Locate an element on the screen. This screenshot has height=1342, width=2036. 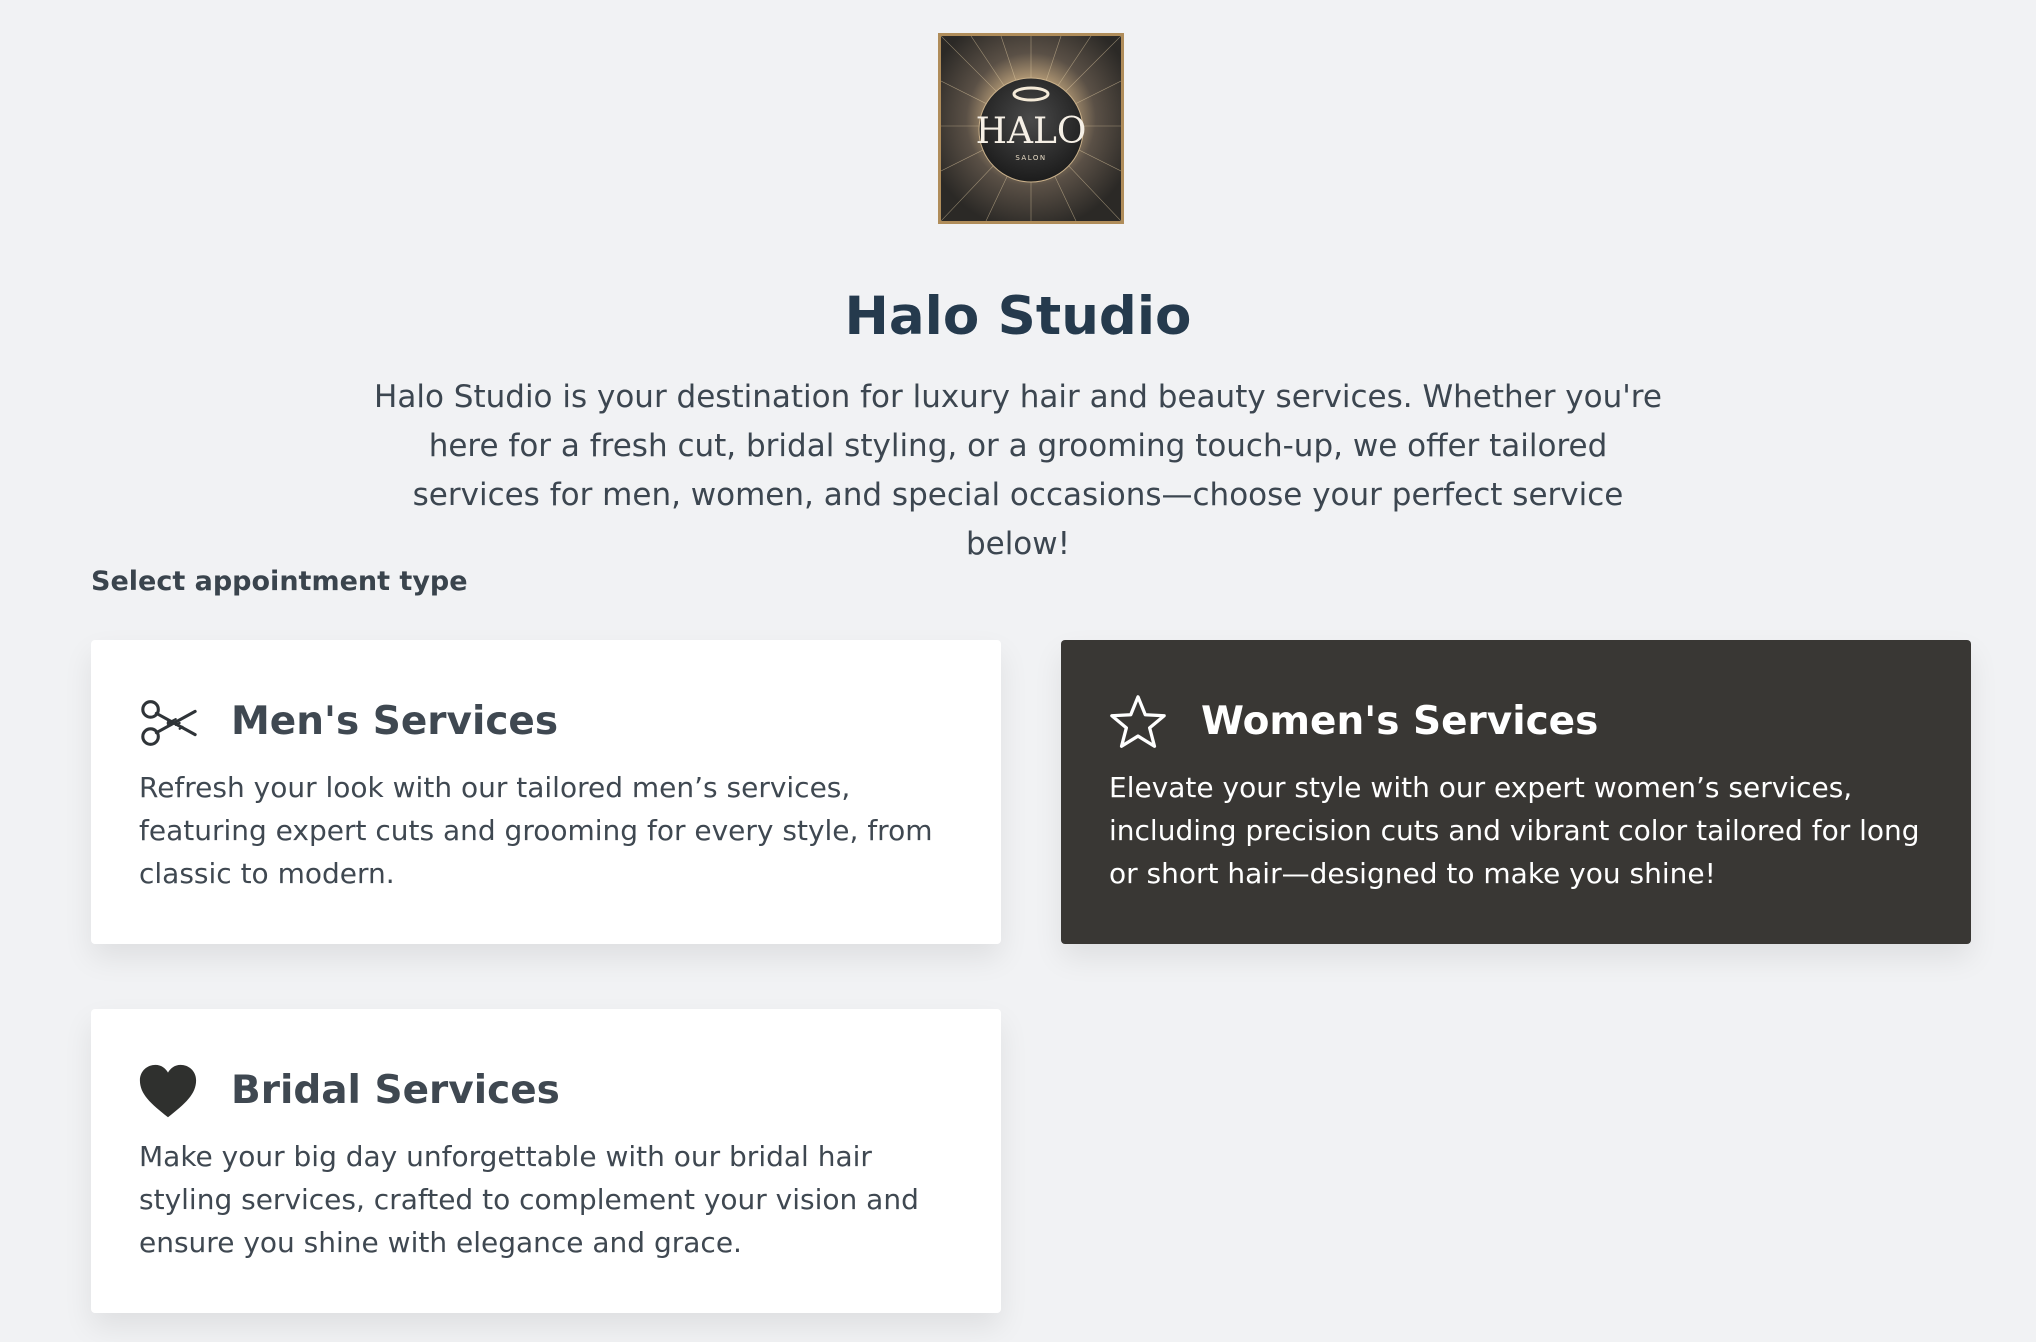
star-icon is located at coordinates (1138, 723).